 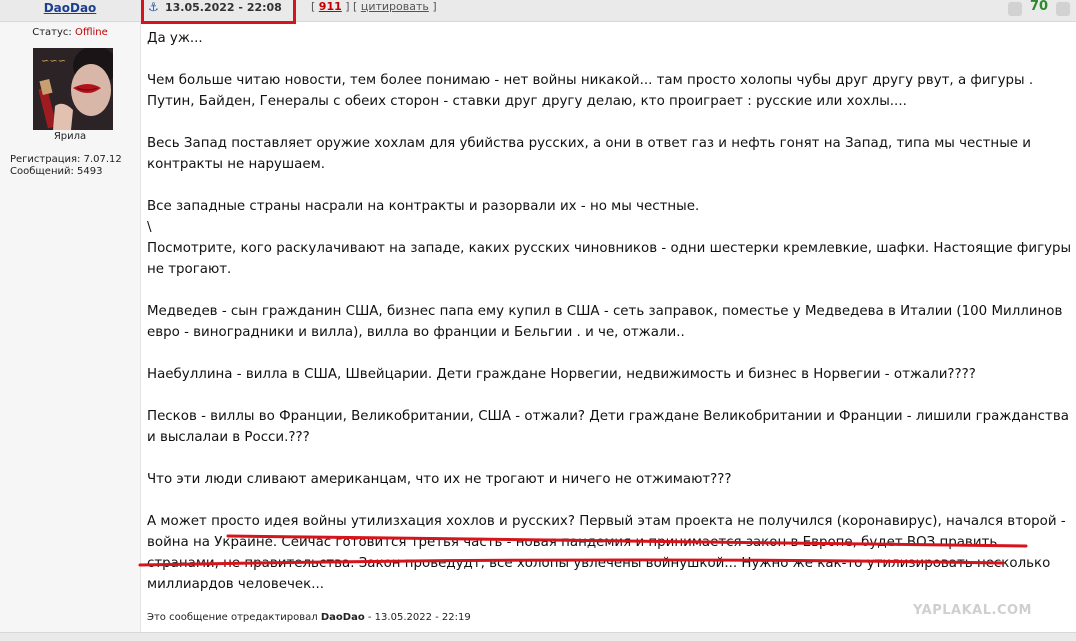 I want to click on avatar-image: ∽∽∽, so click(x=73, y=89).